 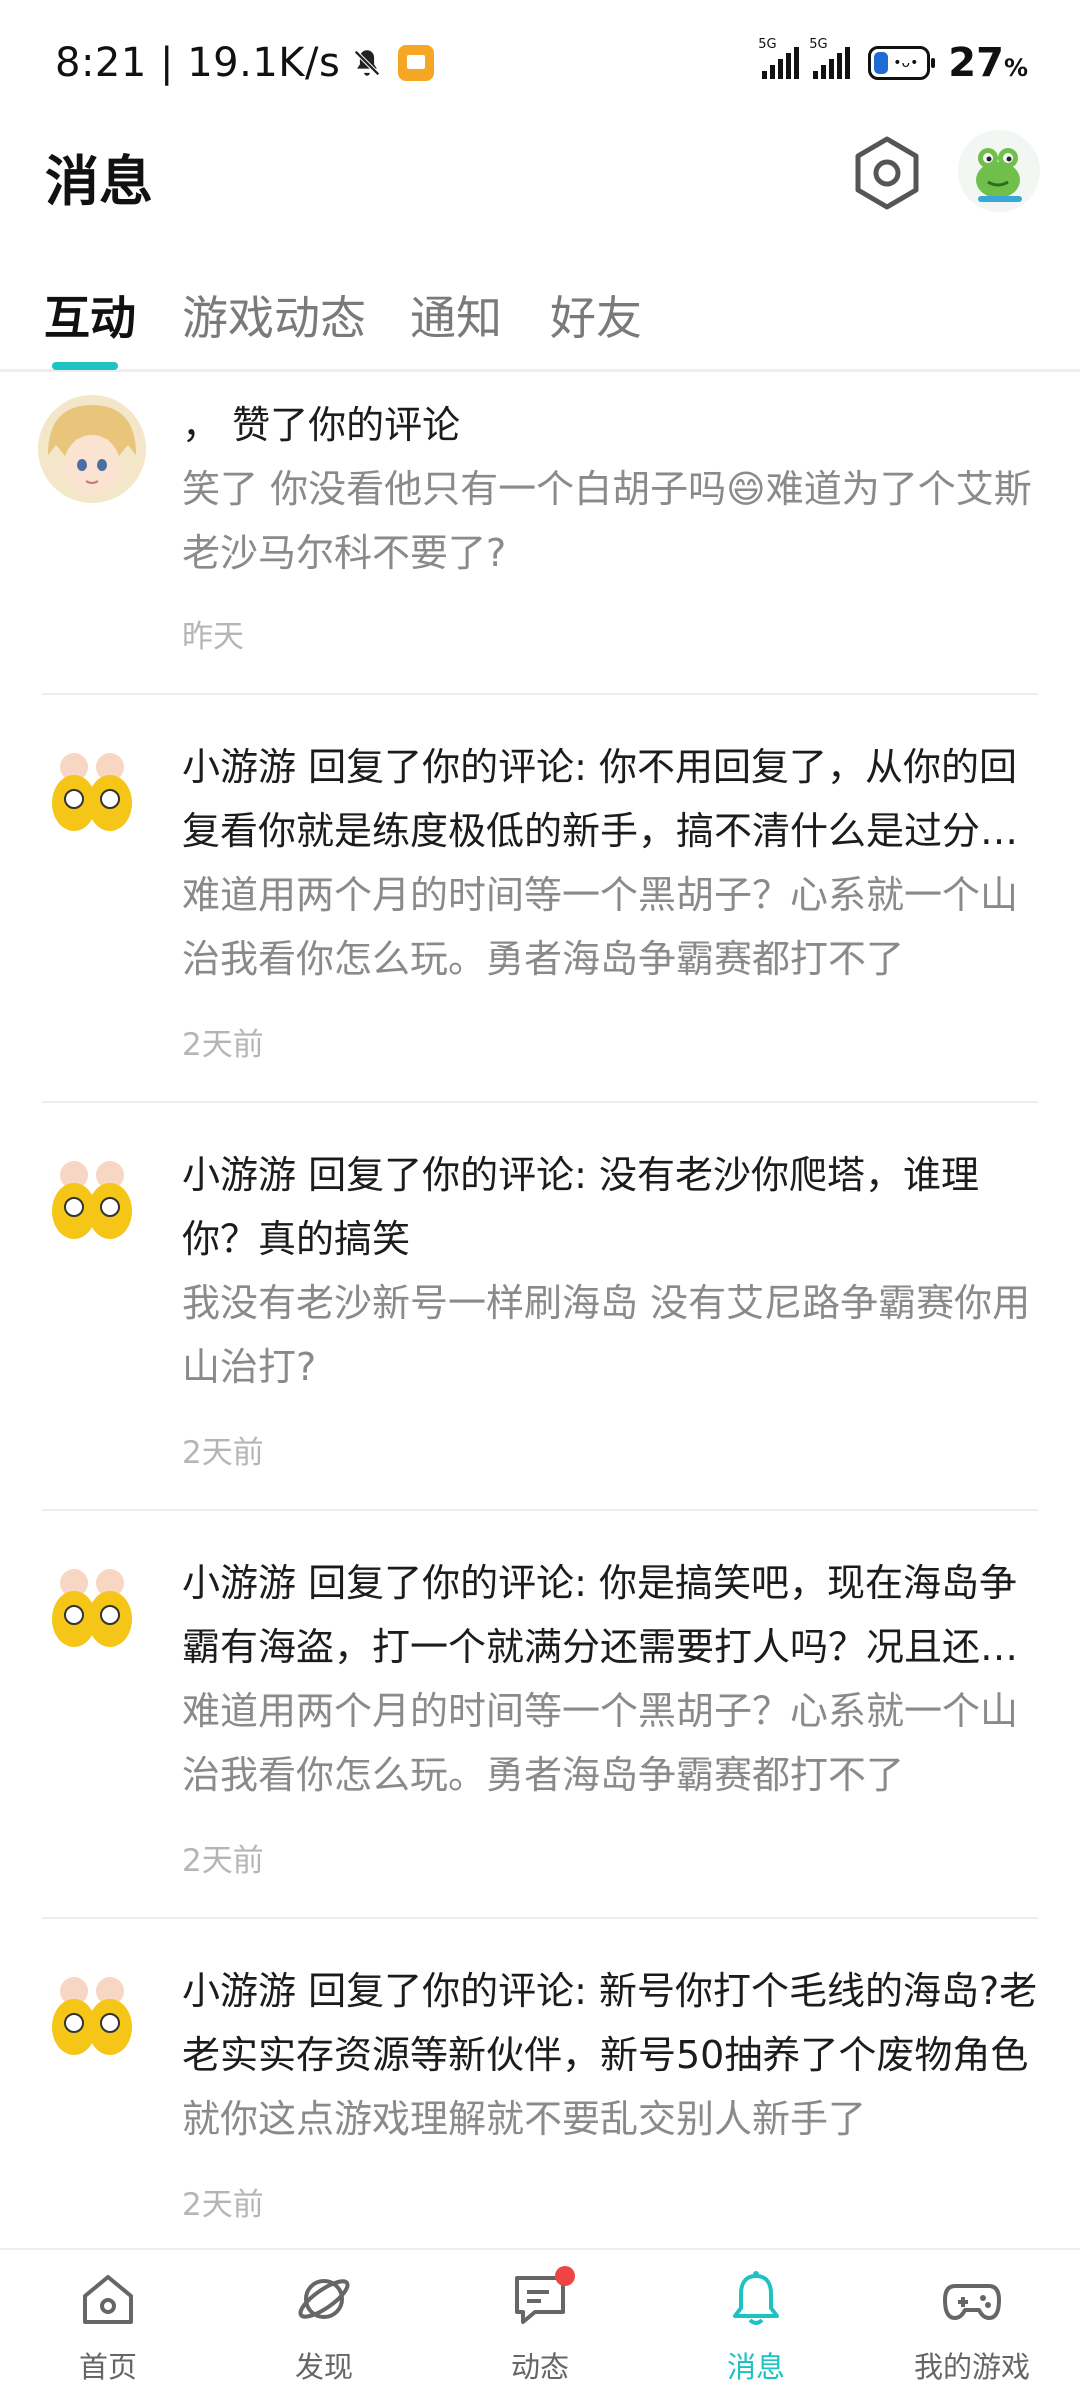 What do you see at coordinates (321, 425) in the screenshot?
I see `message-title: ， 赞了你的评论` at bounding box center [321, 425].